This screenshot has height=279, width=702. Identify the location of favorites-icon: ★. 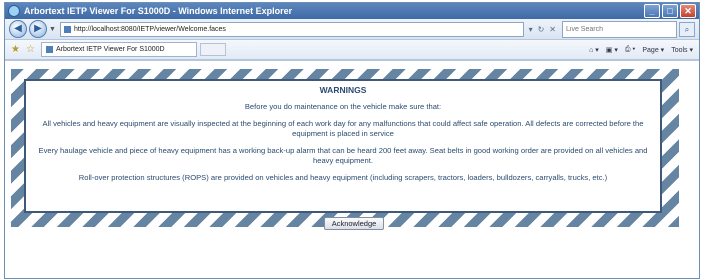
(15, 49).